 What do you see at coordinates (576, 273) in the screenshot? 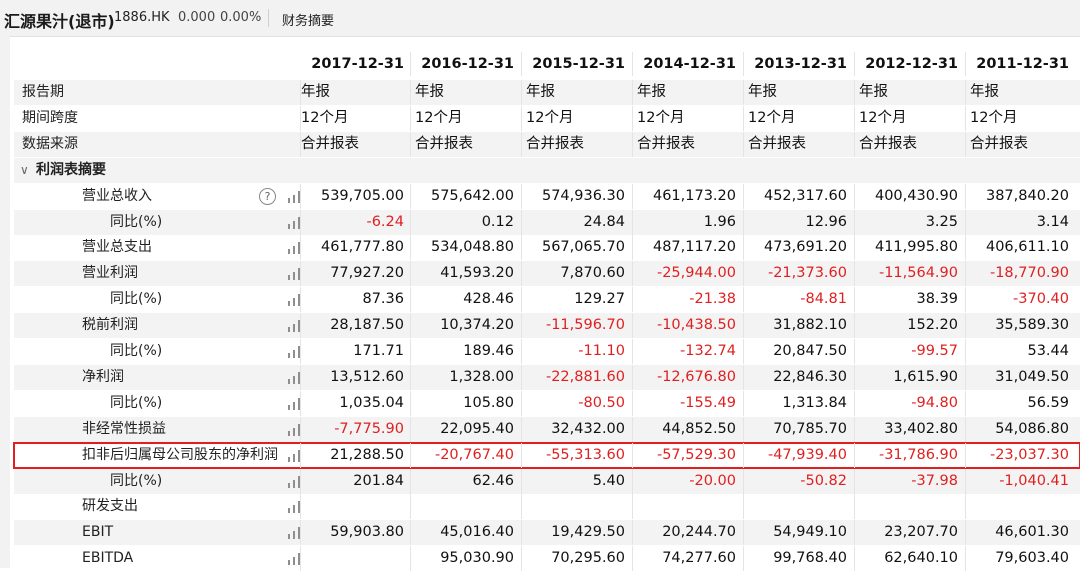
I see `table-cell: 7,870.60` at bounding box center [576, 273].